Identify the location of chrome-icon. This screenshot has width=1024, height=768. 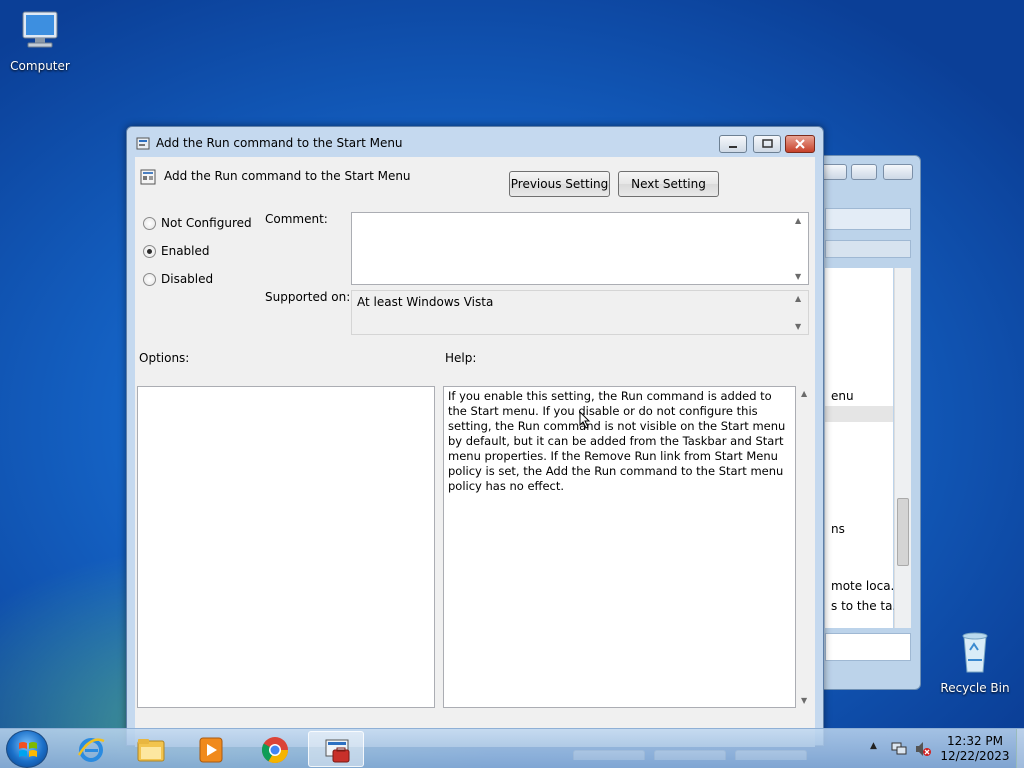
(275, 750).